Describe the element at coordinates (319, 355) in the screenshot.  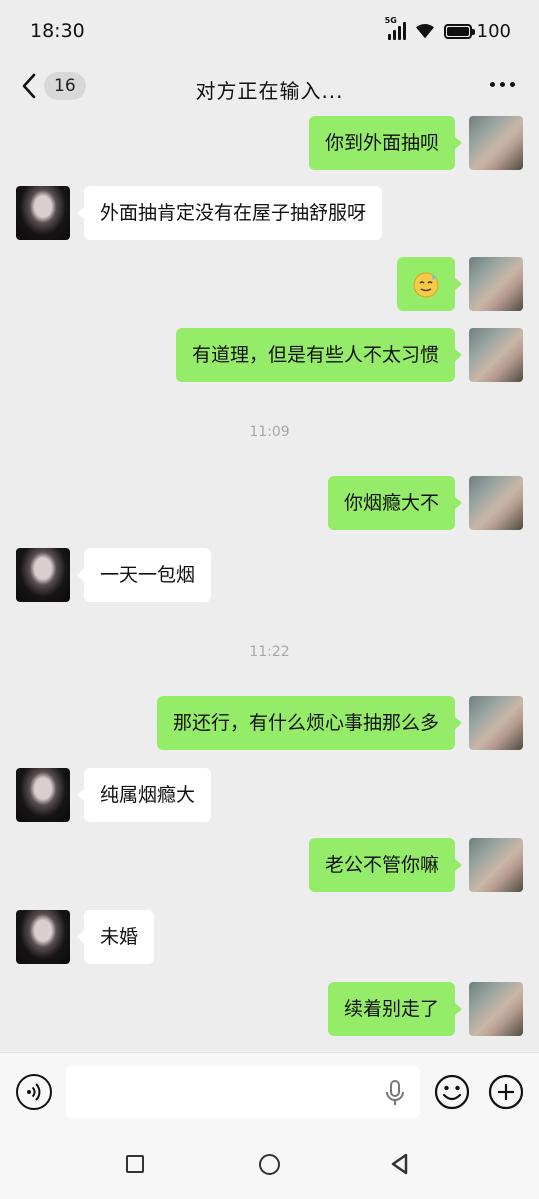
I see `message-bubble: 有道理，但是有些人不太习惯` at that location.